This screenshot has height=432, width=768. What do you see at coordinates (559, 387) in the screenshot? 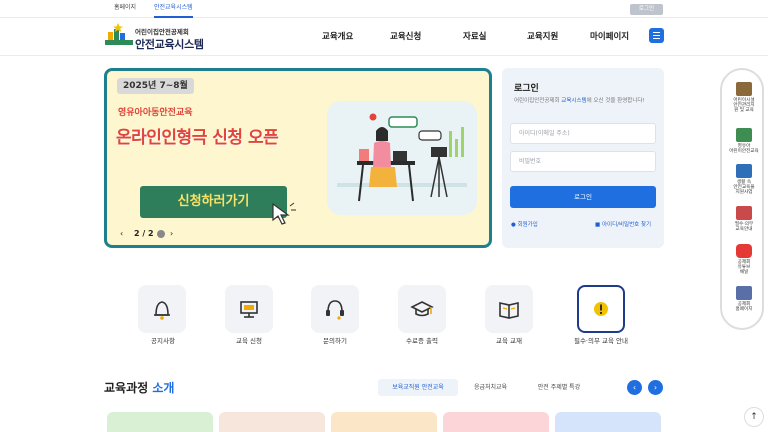
I see `tab-topic-lecture: 안전 주제별 특강` at bounding box center [559, 387].